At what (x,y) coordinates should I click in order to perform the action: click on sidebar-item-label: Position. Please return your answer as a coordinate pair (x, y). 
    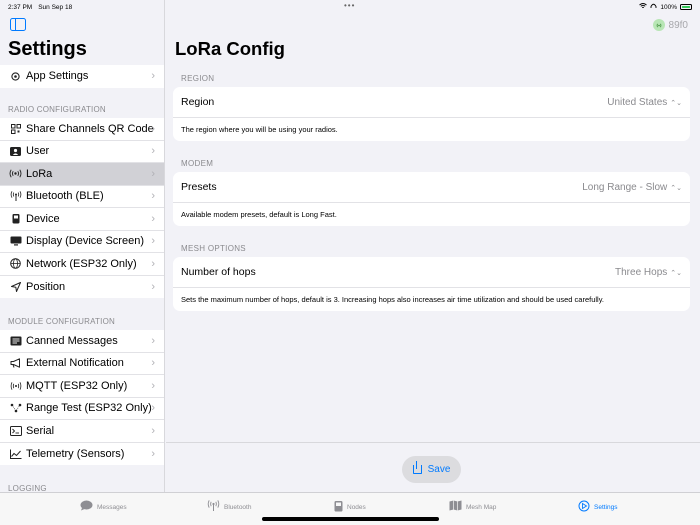
    Looking at the image, I should click on (46, 286).